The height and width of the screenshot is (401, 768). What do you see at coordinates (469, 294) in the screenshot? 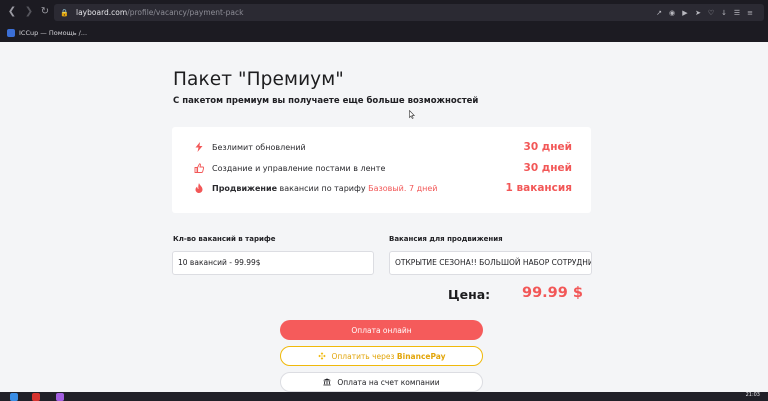
I see `price-label: Цена:` at bounding box center [469, 294].